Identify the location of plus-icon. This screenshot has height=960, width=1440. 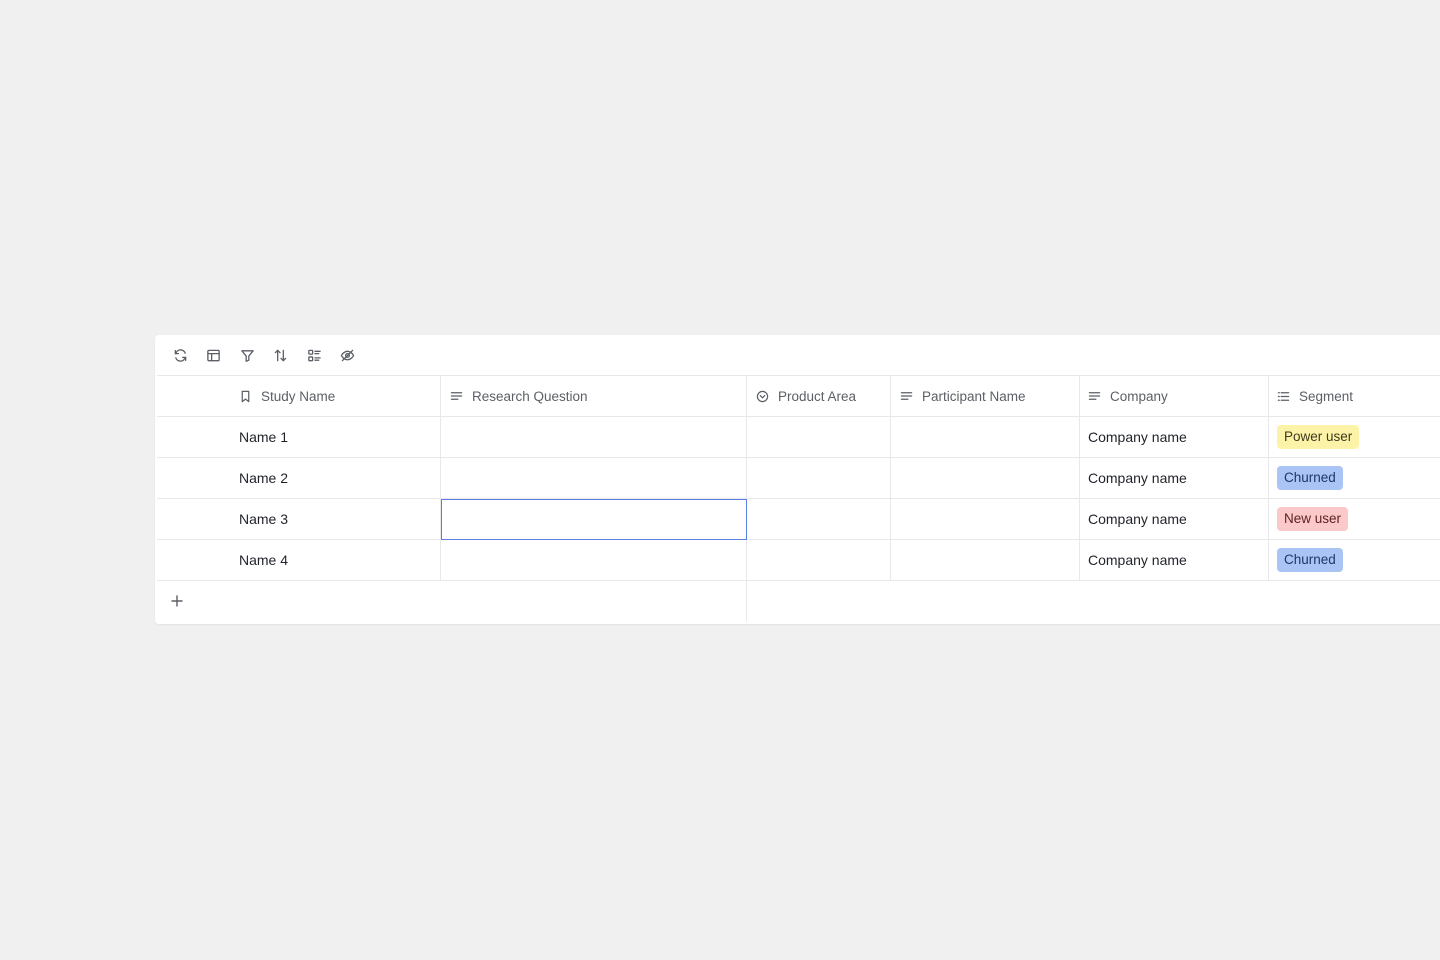
(177, 601).